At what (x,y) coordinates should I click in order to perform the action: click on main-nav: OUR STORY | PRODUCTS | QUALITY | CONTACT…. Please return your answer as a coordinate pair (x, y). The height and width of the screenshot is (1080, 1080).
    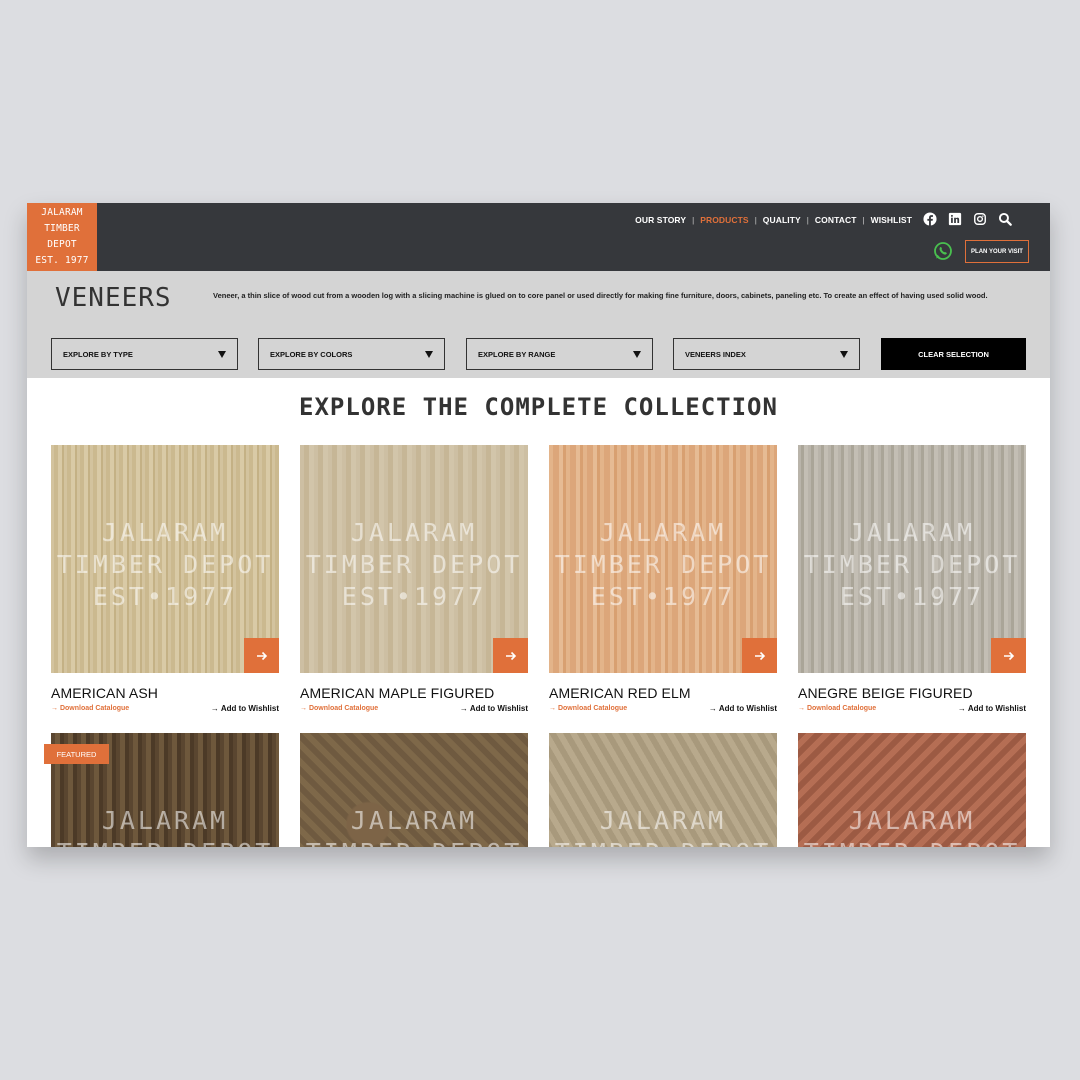
    Looking at the image, I should click on (773, 220).